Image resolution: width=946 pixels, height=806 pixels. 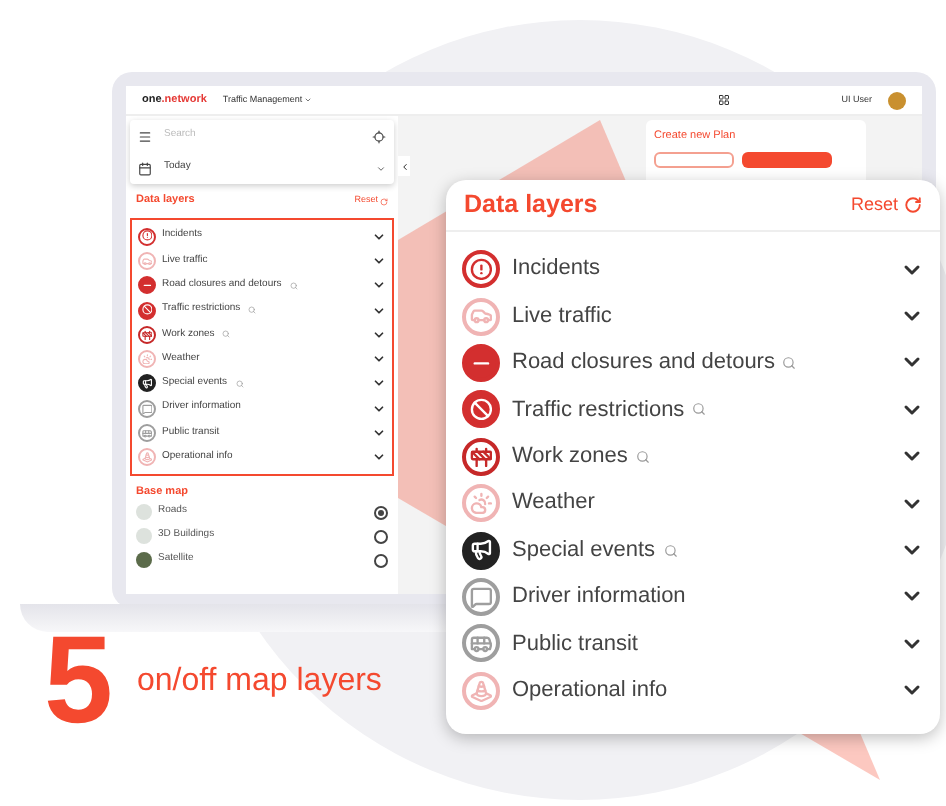 What do you see at coordinates (643, 363) in the screenshot?
I see `layer-label: Road closures and detours` at bounding box center [643, 363].